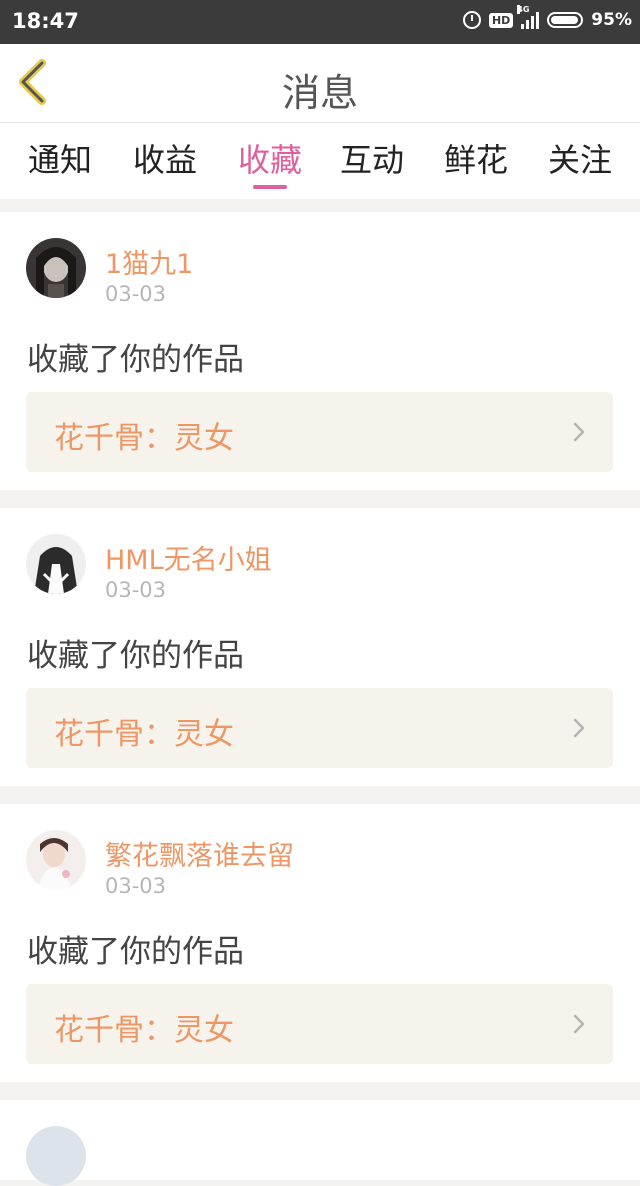  I want to click on signal-icon: 4G, so click(528, 17).